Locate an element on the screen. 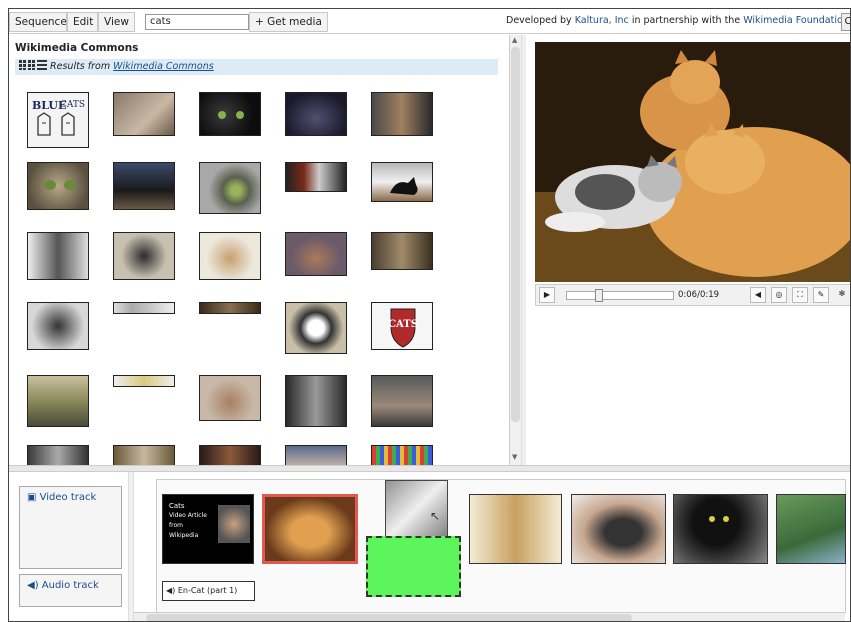  settings-wrench-icon: ✎ is located at coordinates (821, 295).